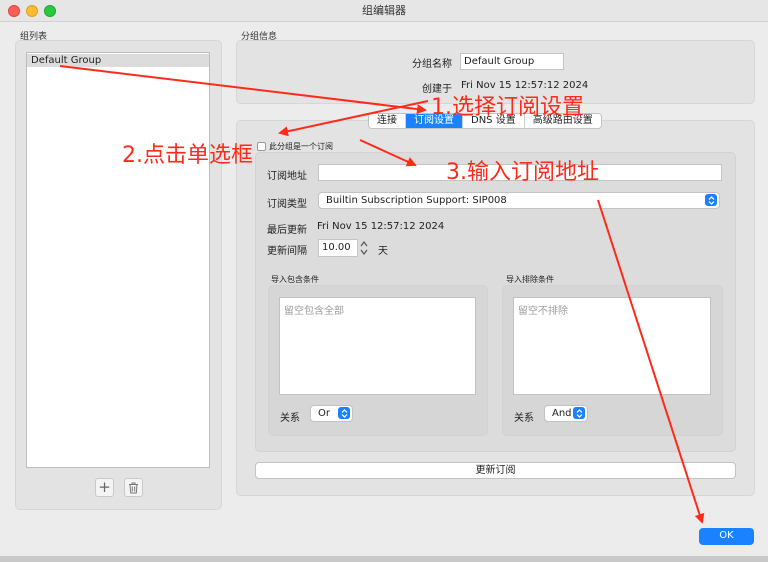  What do you see at coordinates (651, 361) in the screenshot?
I see `arrow-to-ok-button` at bounding box center [651, 361].